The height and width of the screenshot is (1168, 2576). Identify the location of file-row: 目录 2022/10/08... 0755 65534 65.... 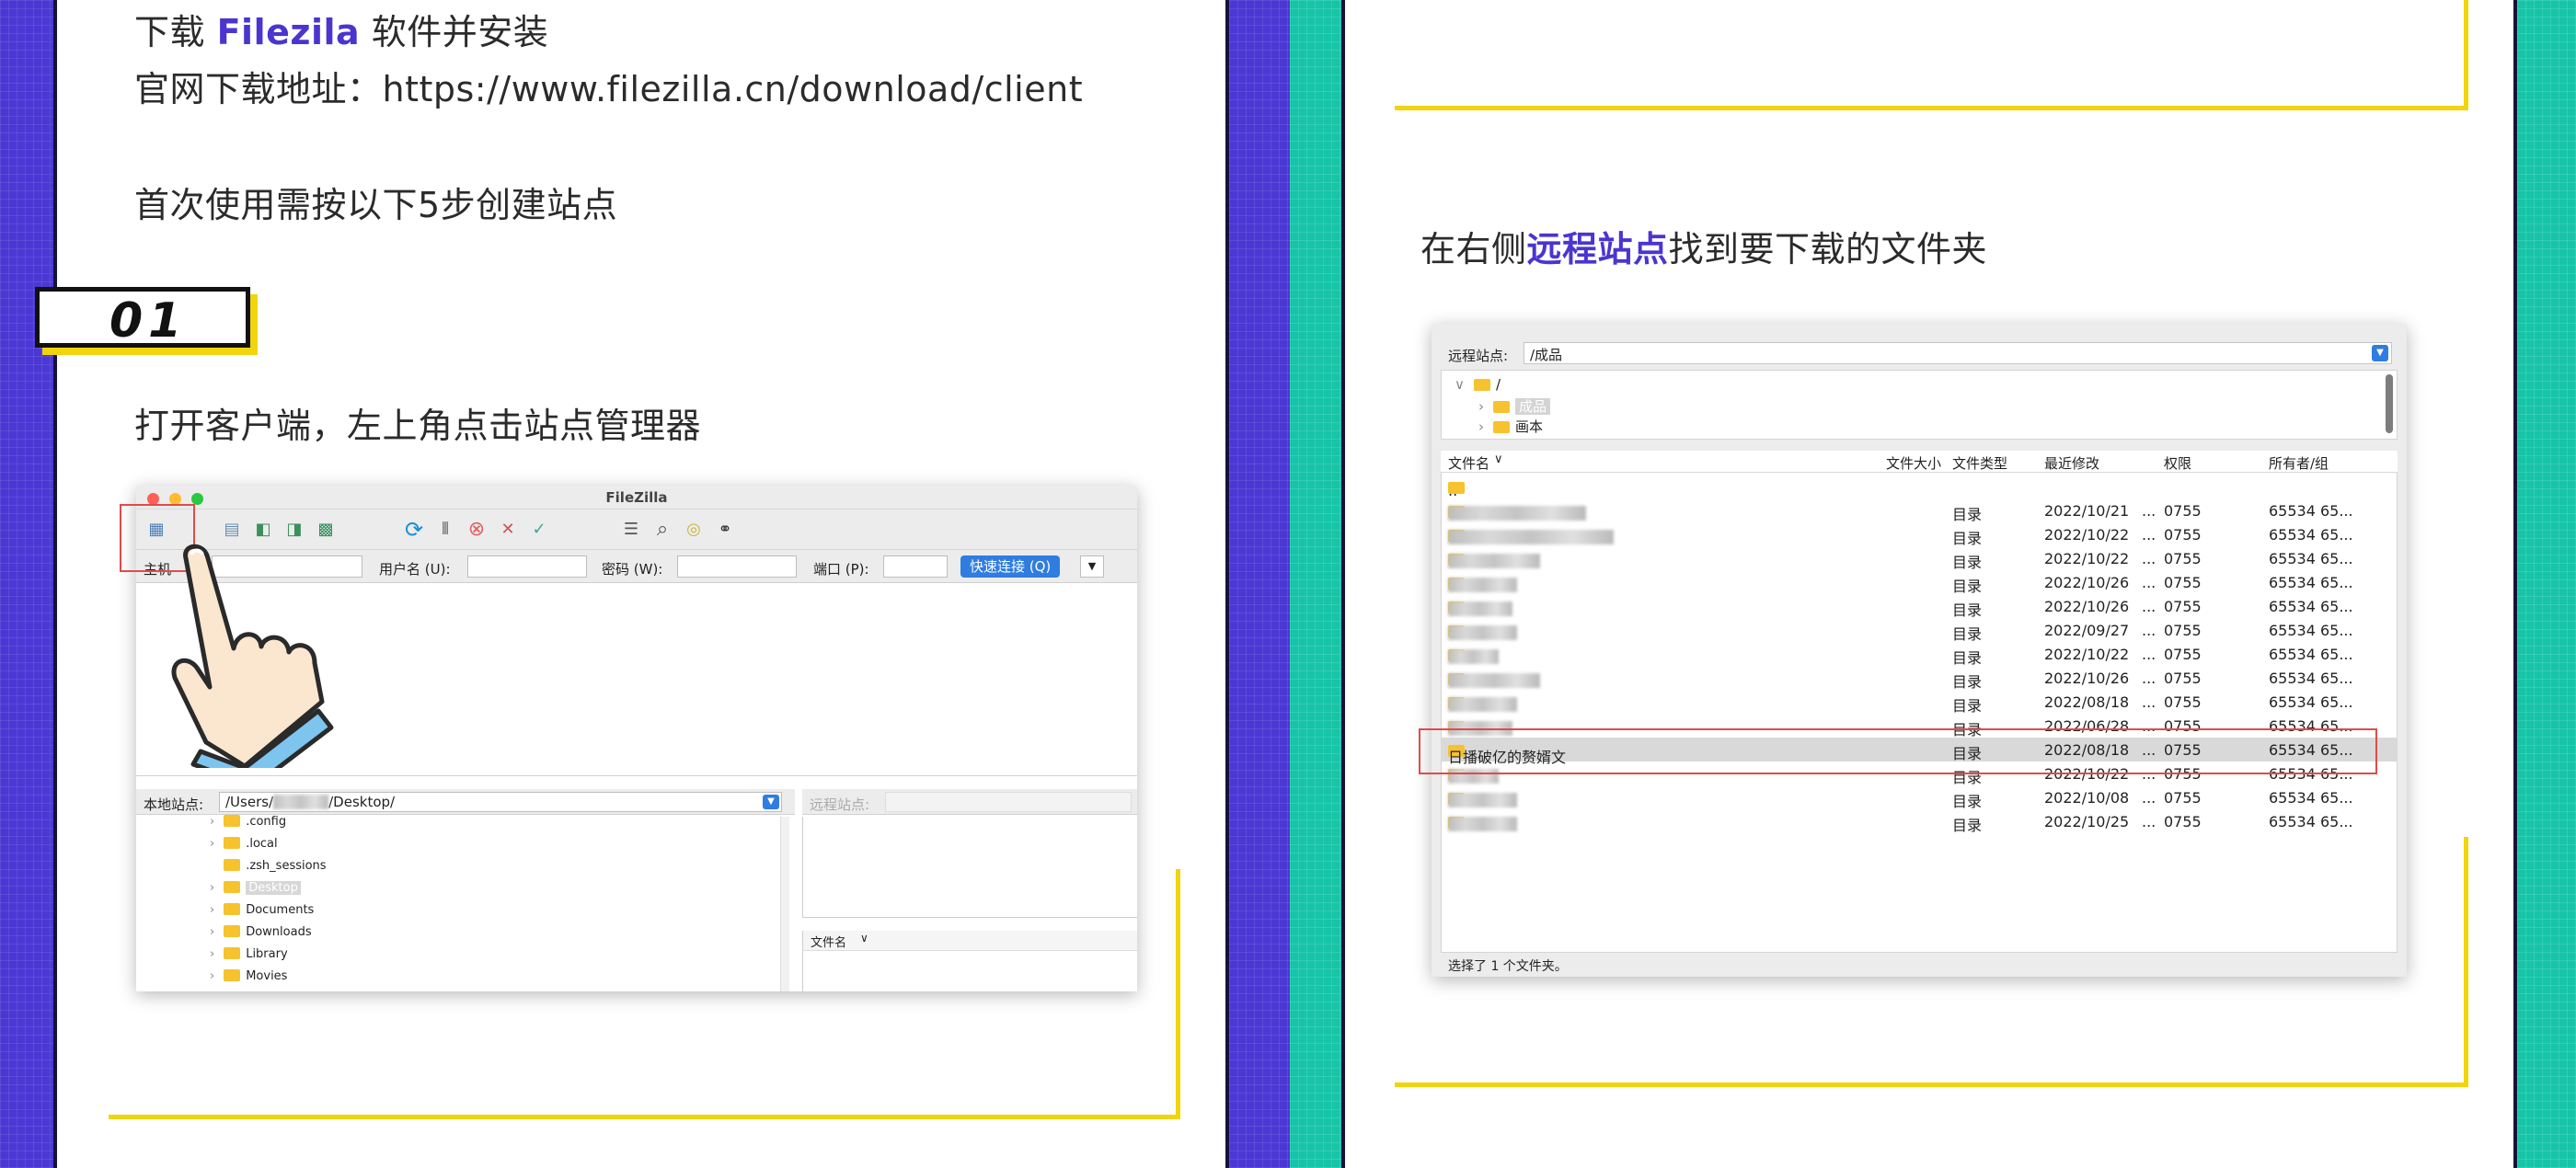
(1919, 797).